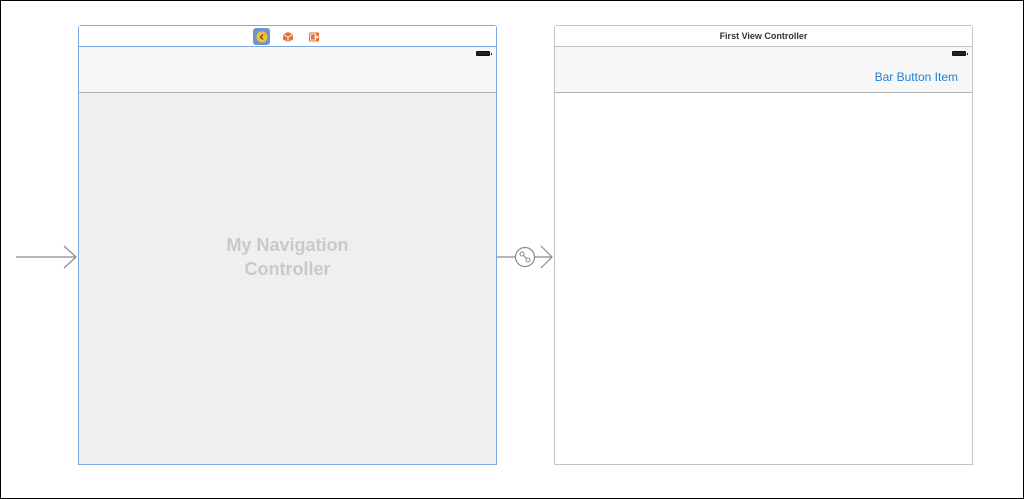 This screenshot has height=499, width=1024. I want to click on placeholder-line-1: My Navigation, so click(287, 245).